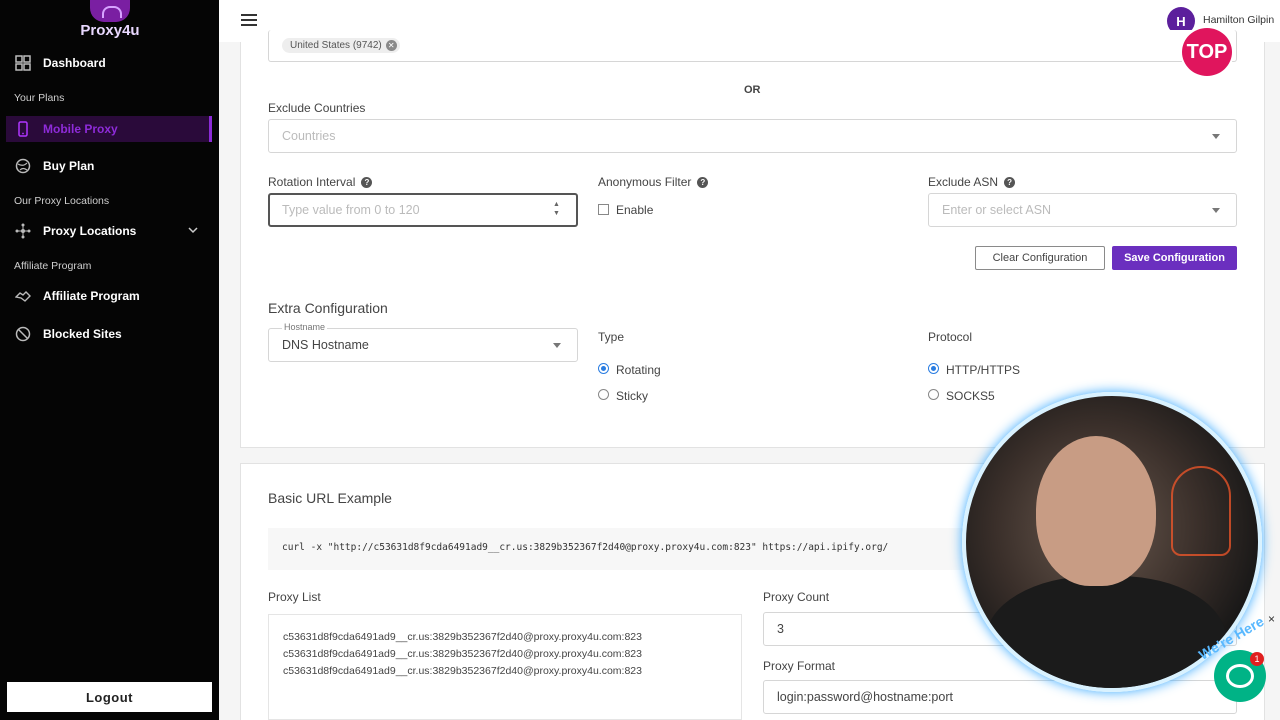 This screenshot has width=1280, height=720. Describe the element at coordinates (109, 697) in the screenshot. I see `logout-button: Logout` at that location.